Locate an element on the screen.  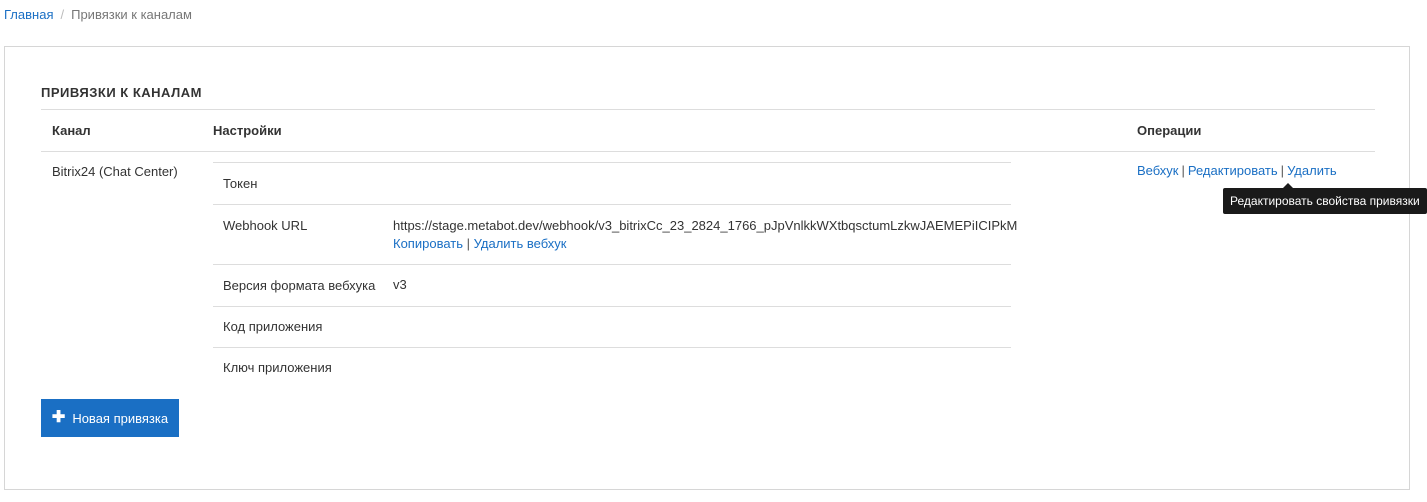
settings-label: Ключ приложения is located at coordinates (277, 367).